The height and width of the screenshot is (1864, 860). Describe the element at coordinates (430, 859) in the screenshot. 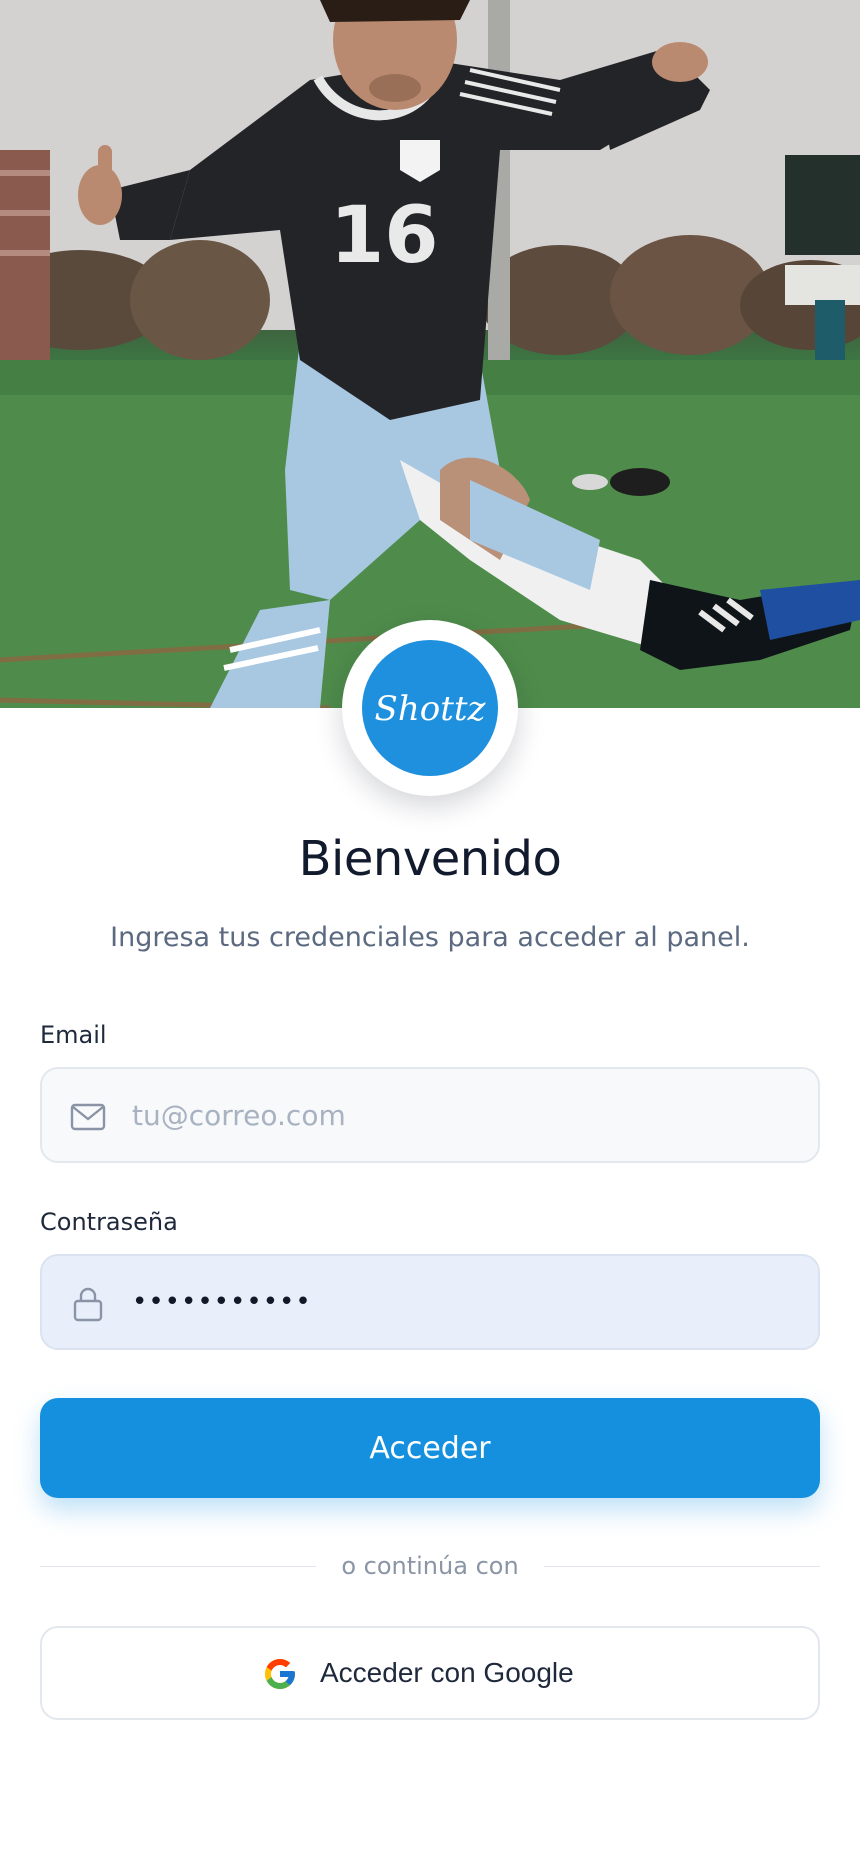

I see `page-title: Bienvenido` at that location.